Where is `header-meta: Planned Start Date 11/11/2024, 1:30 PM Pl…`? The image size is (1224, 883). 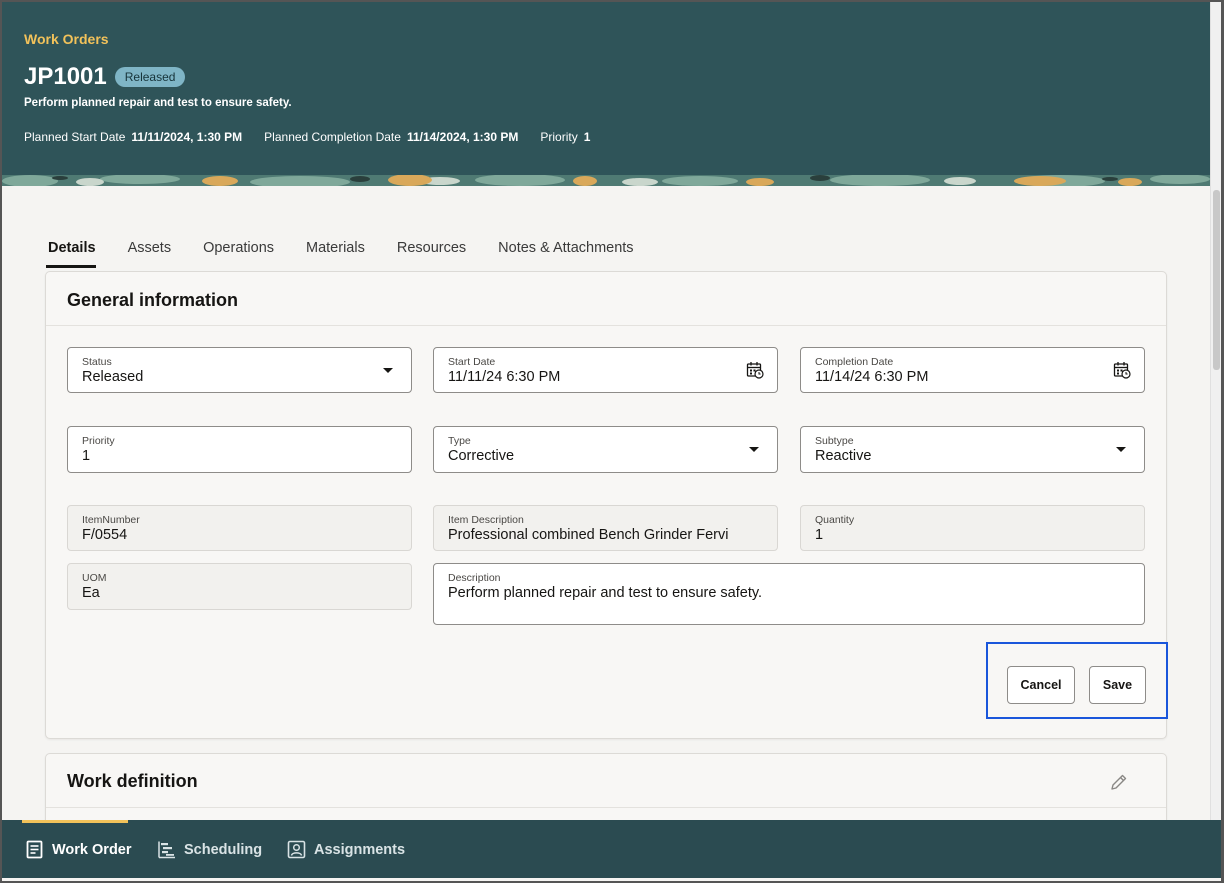 header-meta: Planned Start Date 11/11/2024, 1:30 PM Pl… is located at coordinates (307, 137).